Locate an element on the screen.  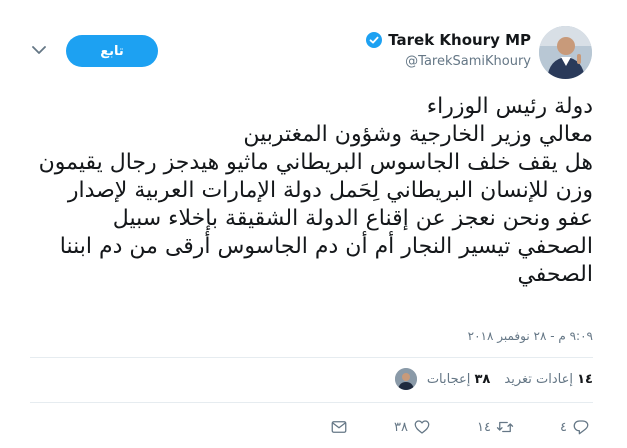
author-avatar is located at coordinates (565, 52).